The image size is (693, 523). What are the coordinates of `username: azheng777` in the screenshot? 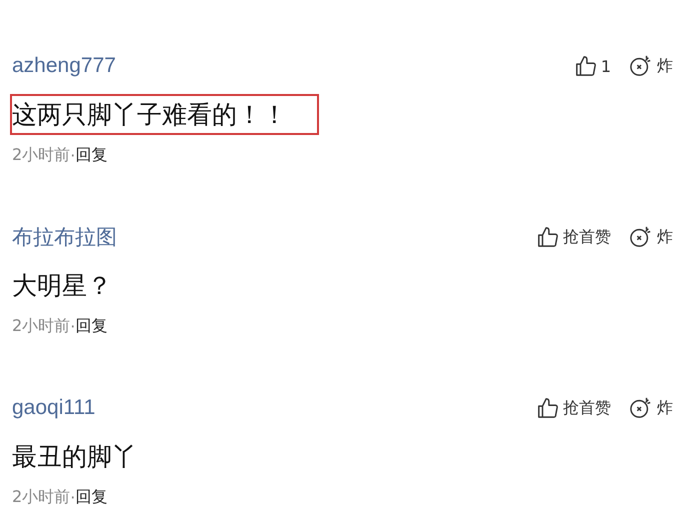 It's located at (64, 66).